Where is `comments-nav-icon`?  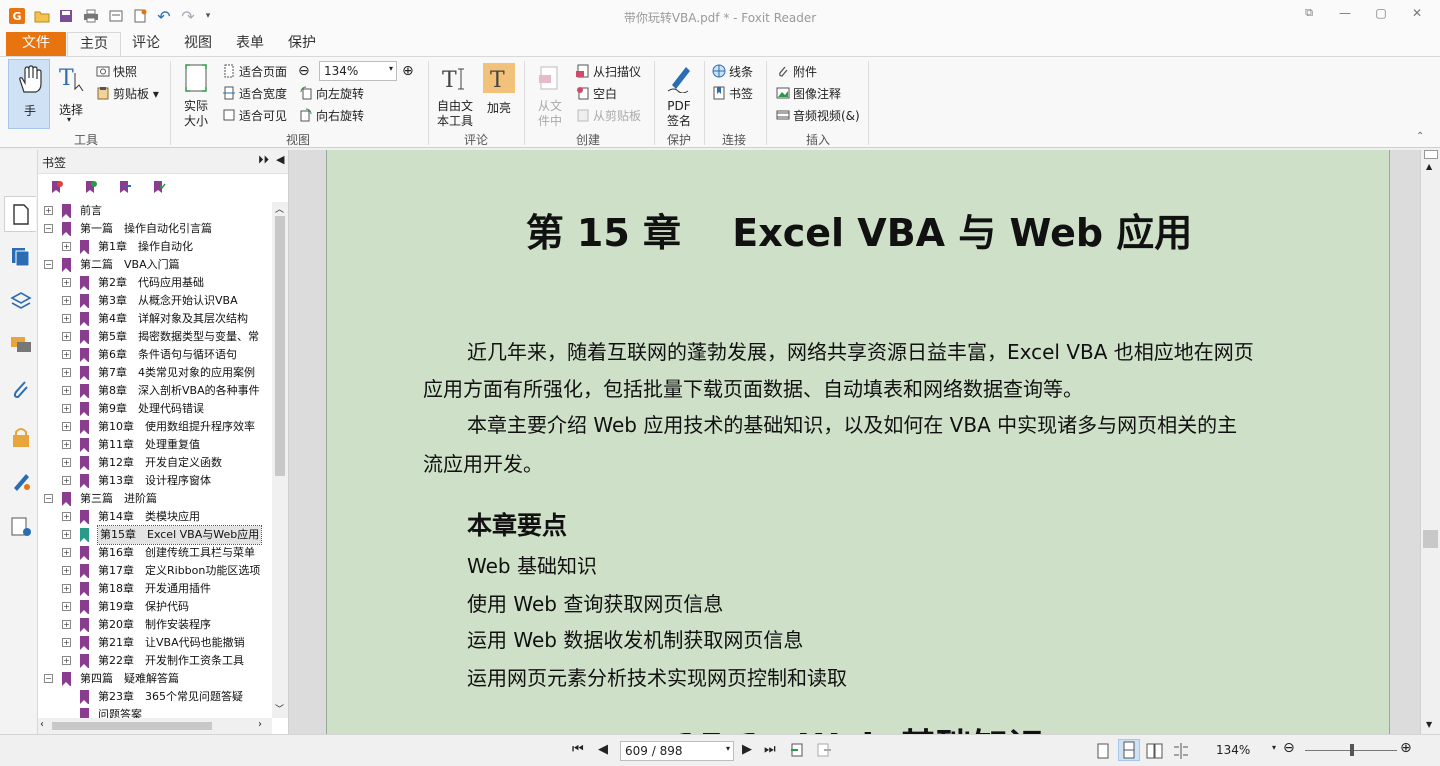 comments-nav-icon is located at coordinates (21, 345).